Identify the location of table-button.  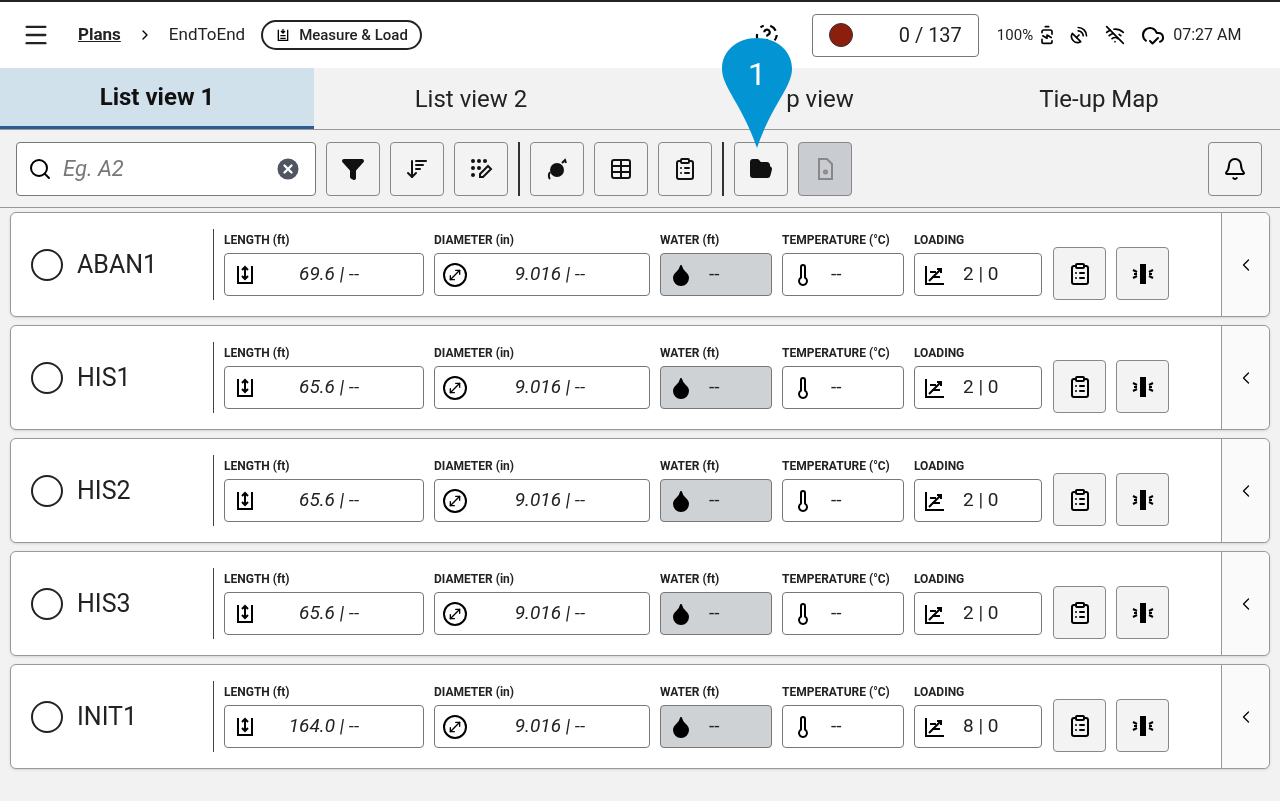
(621, 168).